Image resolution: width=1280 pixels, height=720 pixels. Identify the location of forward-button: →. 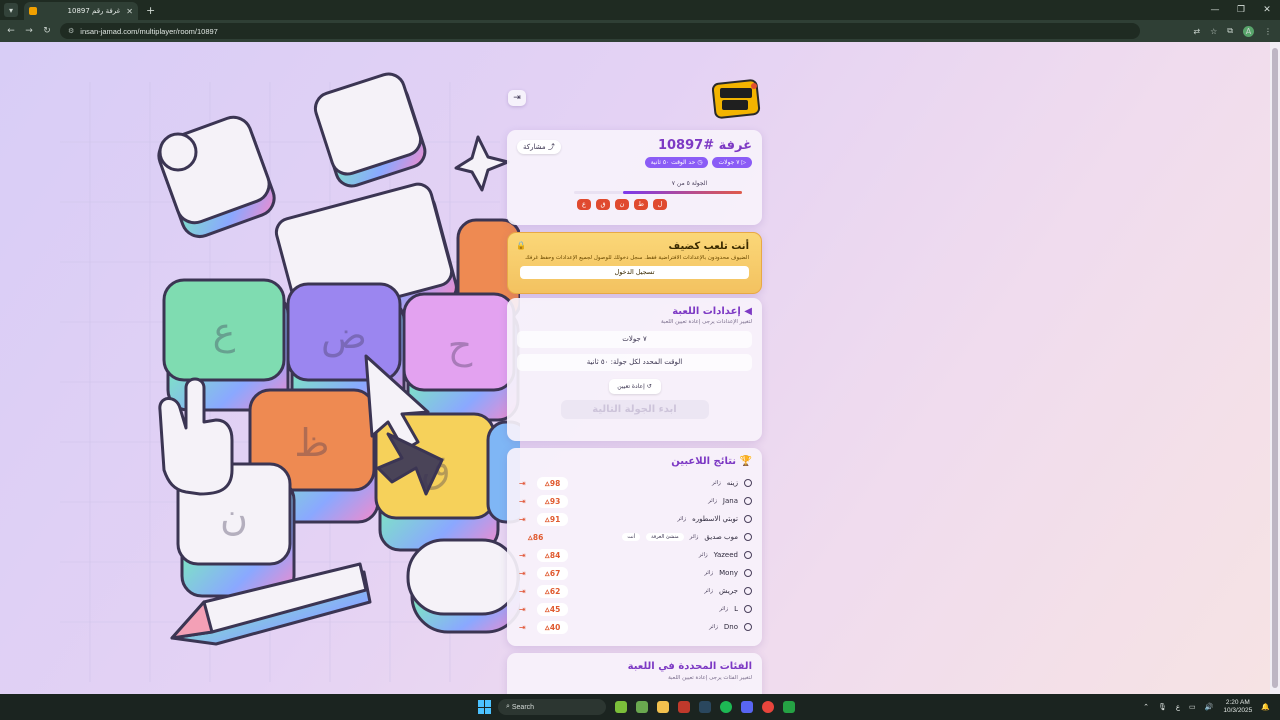
(29, 31).